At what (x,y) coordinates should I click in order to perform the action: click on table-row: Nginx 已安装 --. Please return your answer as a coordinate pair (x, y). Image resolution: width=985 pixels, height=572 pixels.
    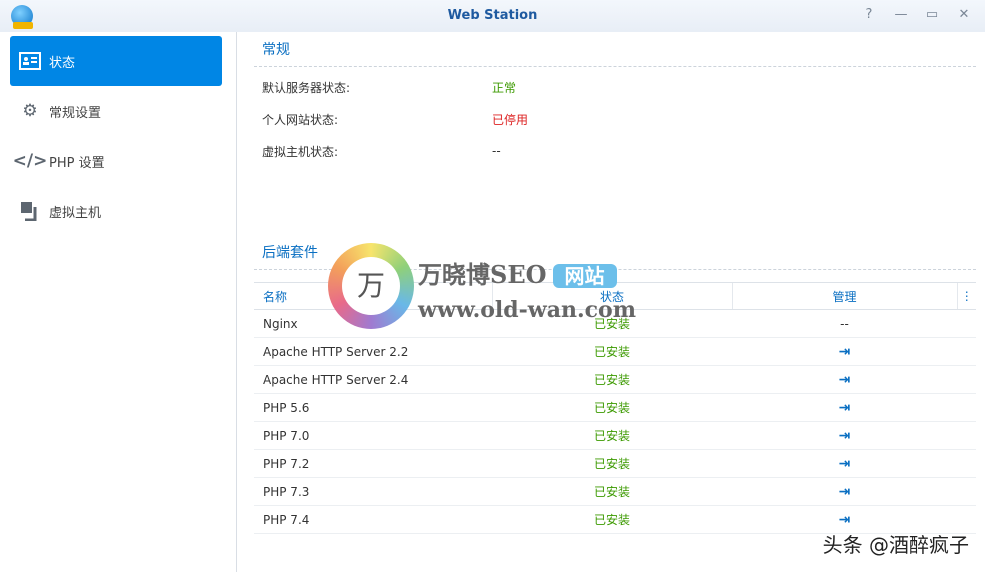
    Looking at the image, I should click on (615, 323).